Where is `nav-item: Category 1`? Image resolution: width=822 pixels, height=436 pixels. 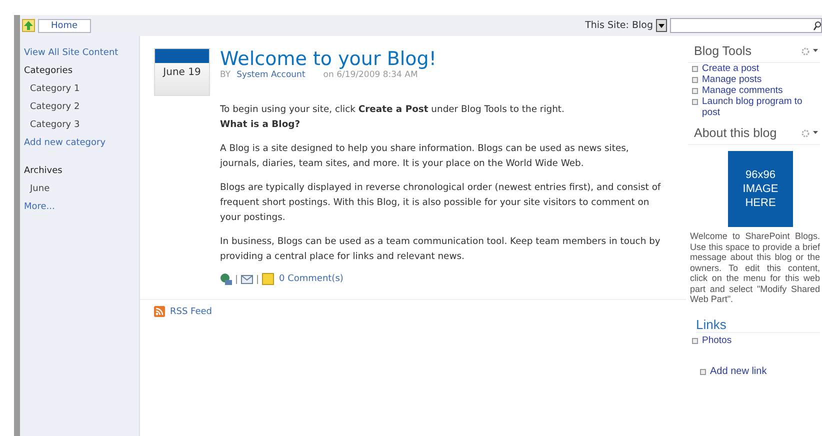
nav-item: Category 1 is located at coordinates (52, 89).